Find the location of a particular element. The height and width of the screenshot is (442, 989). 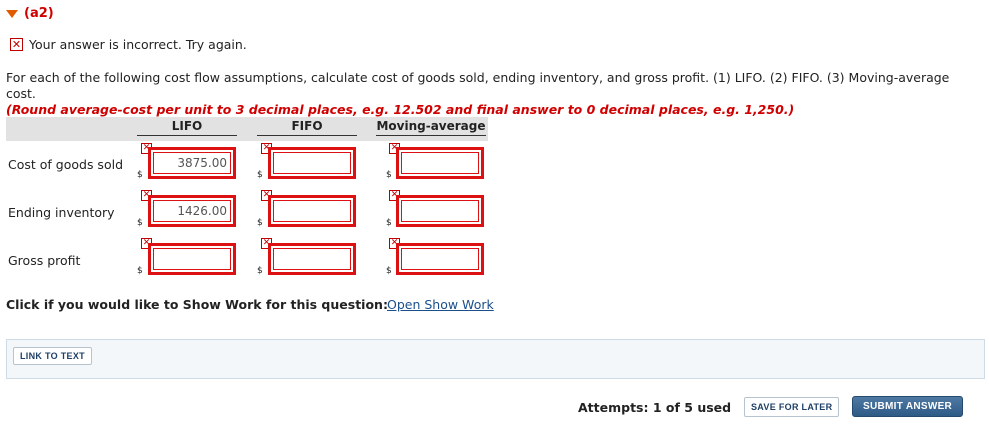

feedback-message: Your answer is incorrect. Try again. is located at coordinates (138, 44).